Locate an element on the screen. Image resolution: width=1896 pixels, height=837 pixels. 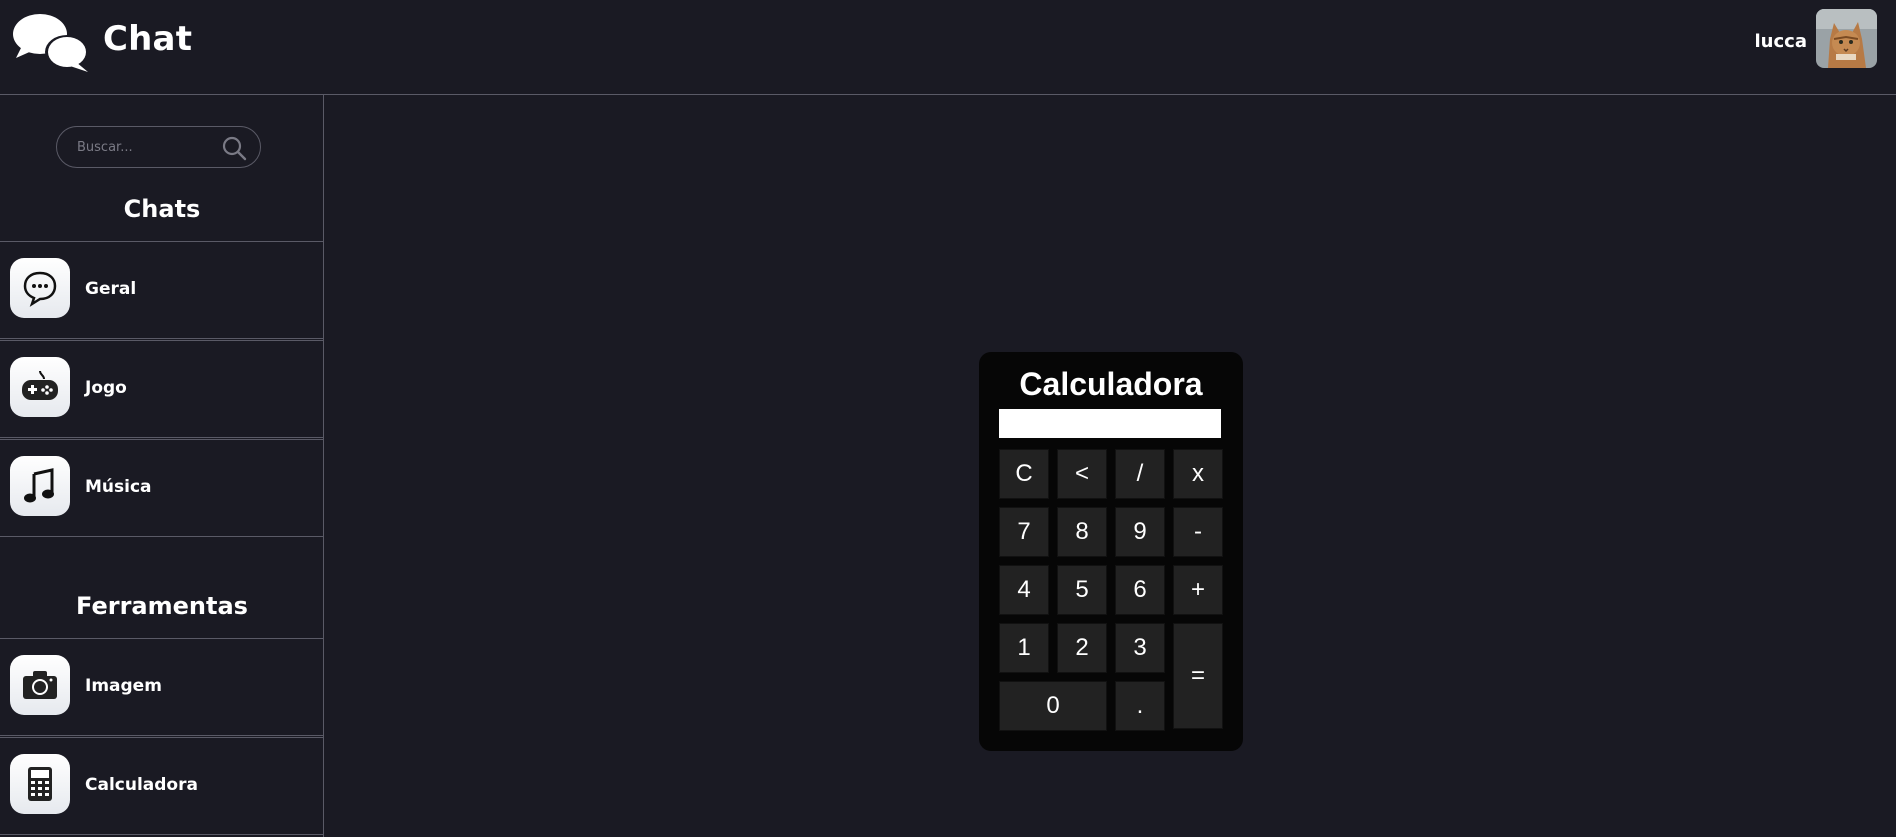
key-1: 1 is located at coordinates (1024, 648).